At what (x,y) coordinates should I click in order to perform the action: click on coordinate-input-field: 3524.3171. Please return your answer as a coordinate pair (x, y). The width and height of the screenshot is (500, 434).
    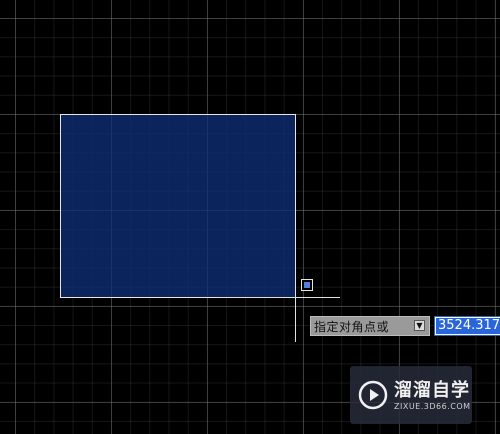
    Looking at the image, I should click on (467, 326).